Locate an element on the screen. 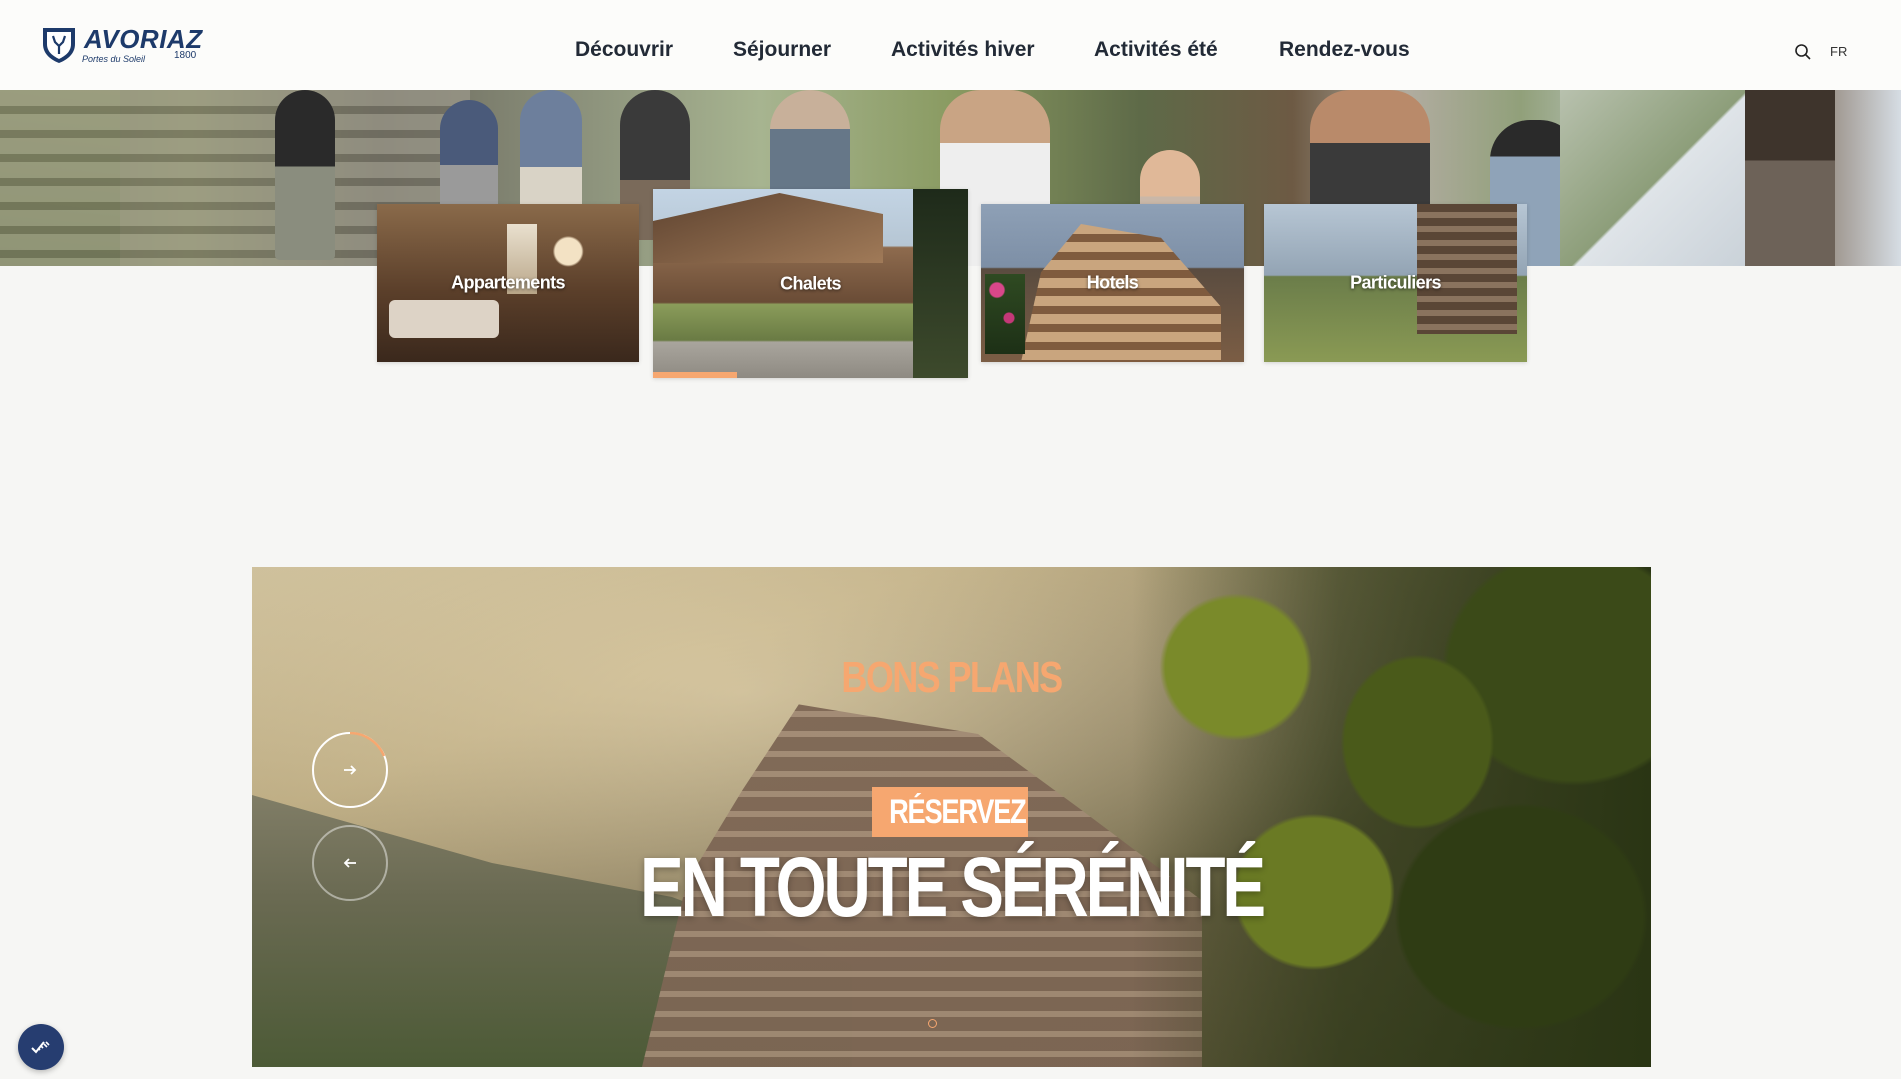 This screenshot has height=1079, width=1901. arrow-left-icon is located at coordinates (349, 863).